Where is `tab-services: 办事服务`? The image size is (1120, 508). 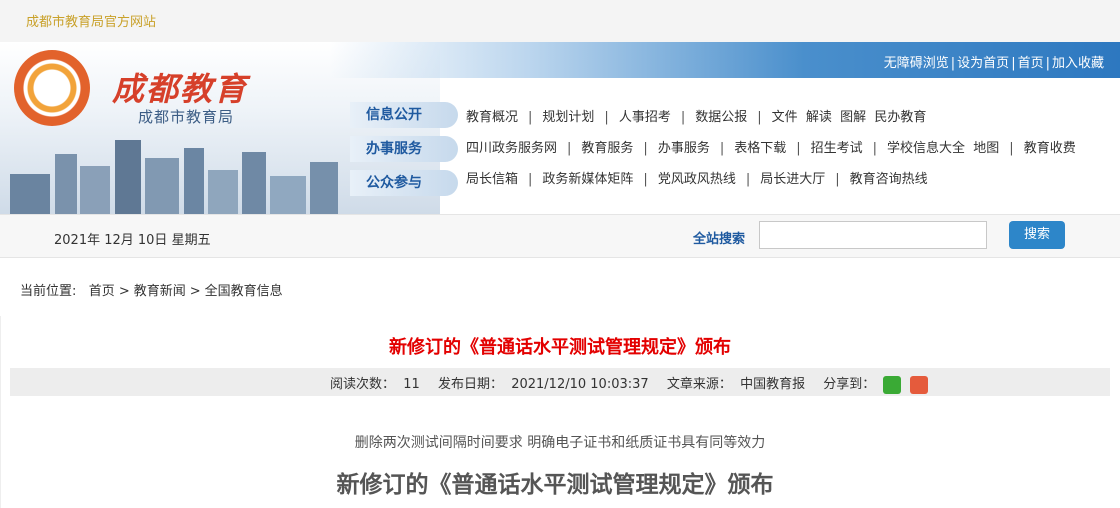
tab-services: 办事服务 is located at coordinates (404, 149).